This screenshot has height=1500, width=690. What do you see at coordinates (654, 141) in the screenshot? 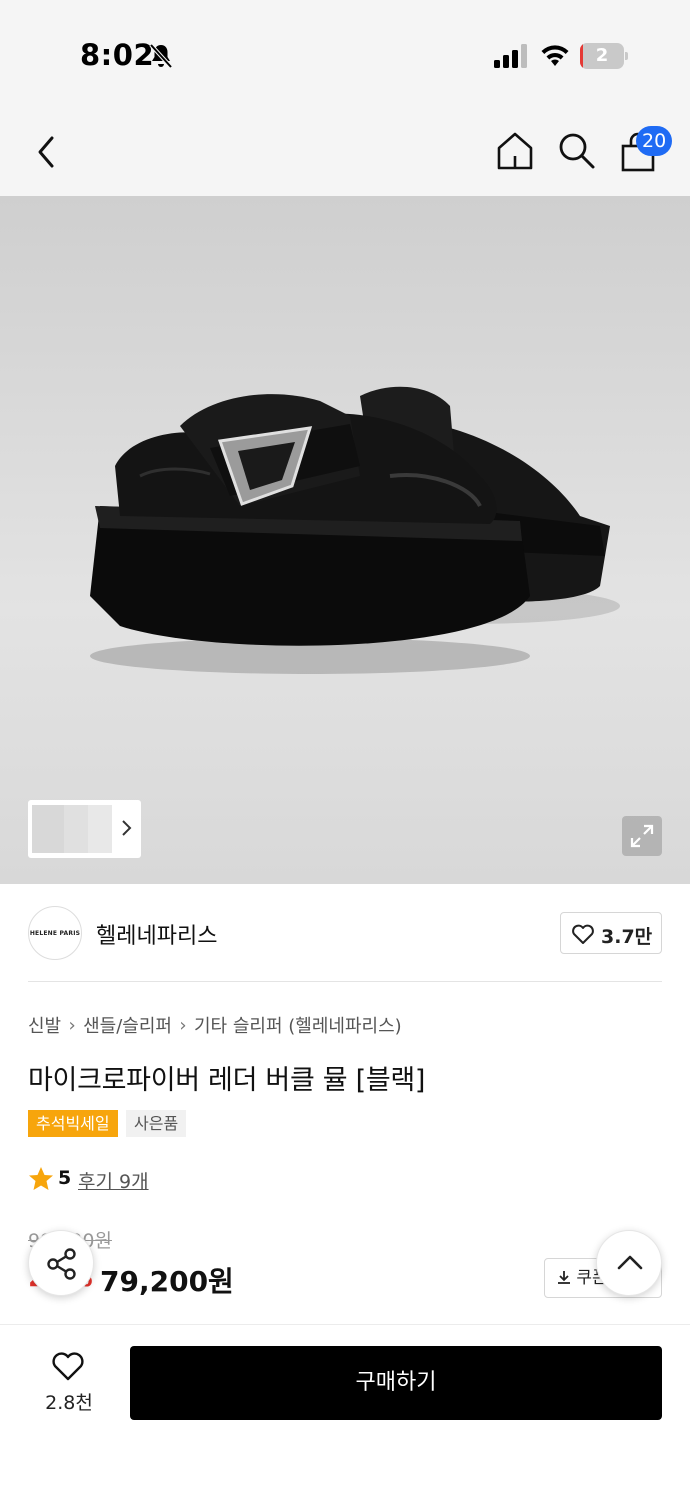
I see `cart-count-badge: 20` at bounding box center [654, 141].